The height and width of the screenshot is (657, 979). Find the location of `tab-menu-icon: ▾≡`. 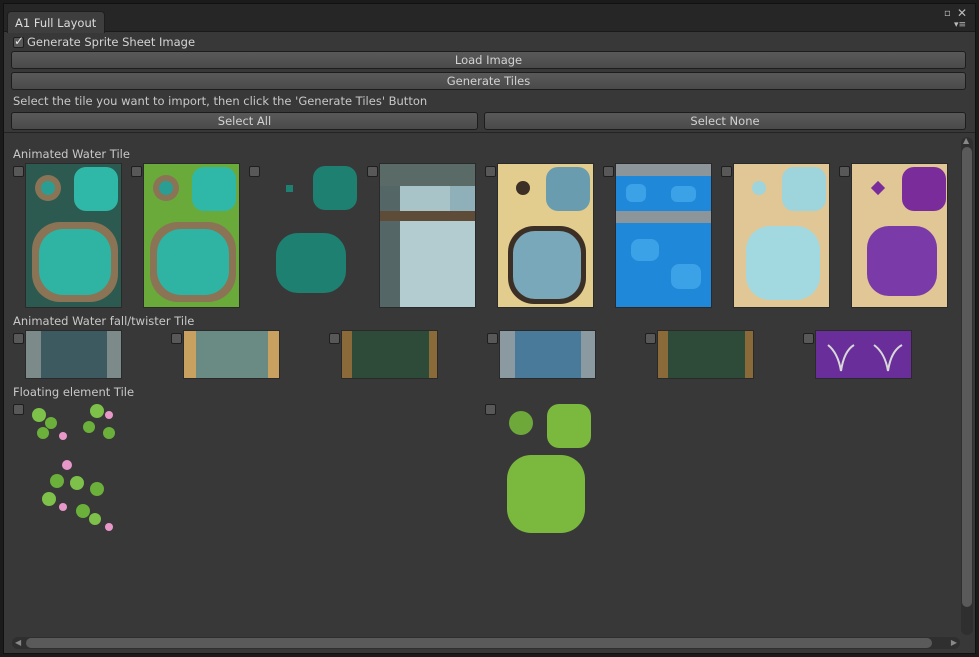

tab-menu-icon: ▾≡ is located at coordinates (960, 25).